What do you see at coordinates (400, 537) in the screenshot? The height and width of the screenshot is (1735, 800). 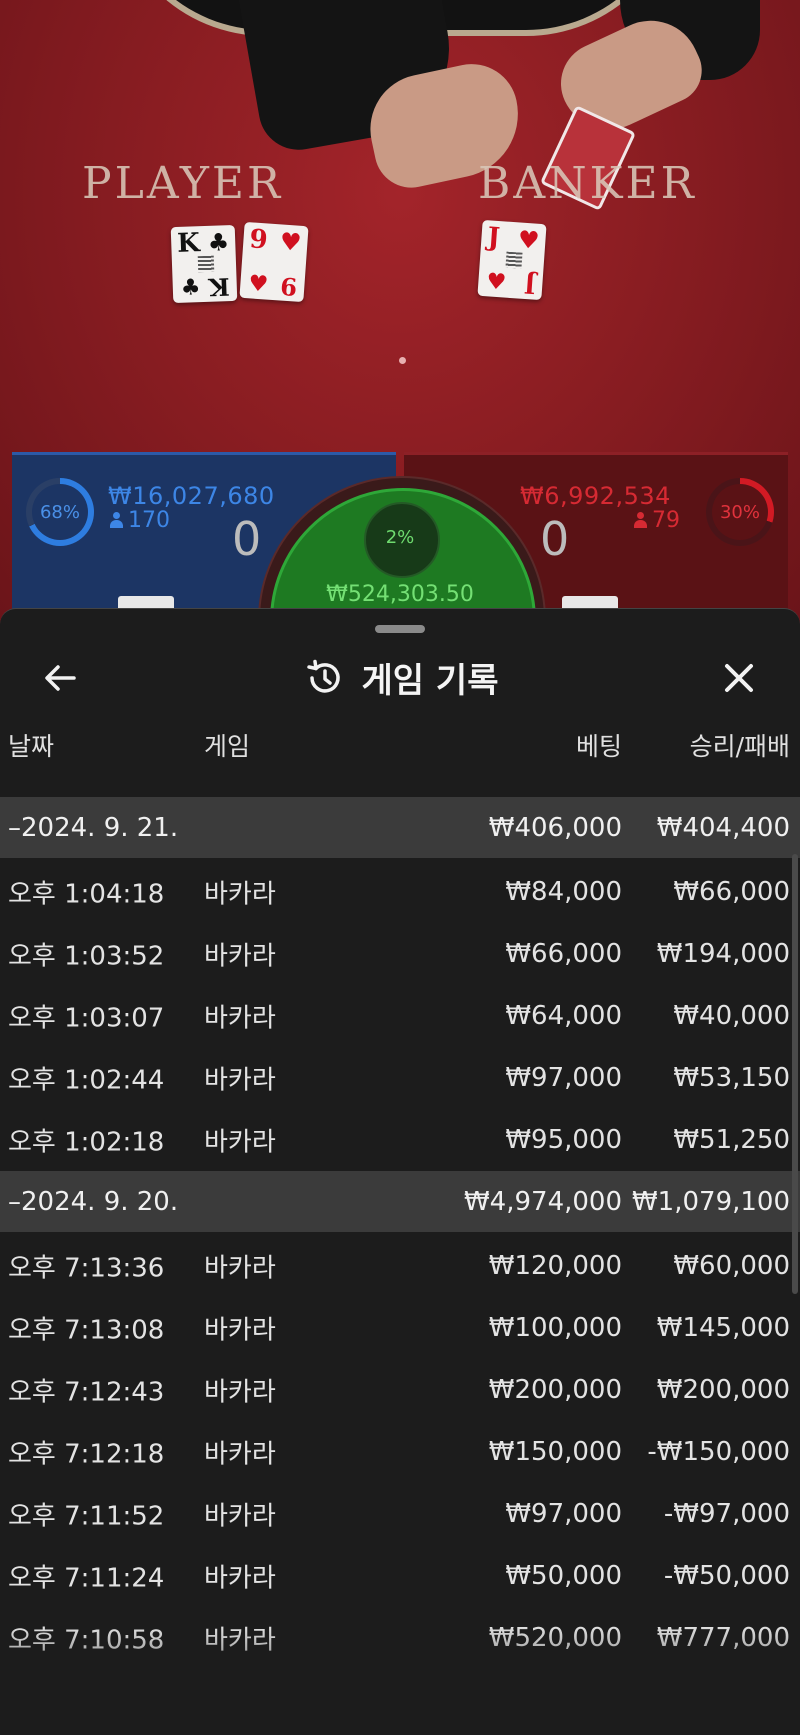 I see `tie-percent: 2%` at bounding box center [400, 537].